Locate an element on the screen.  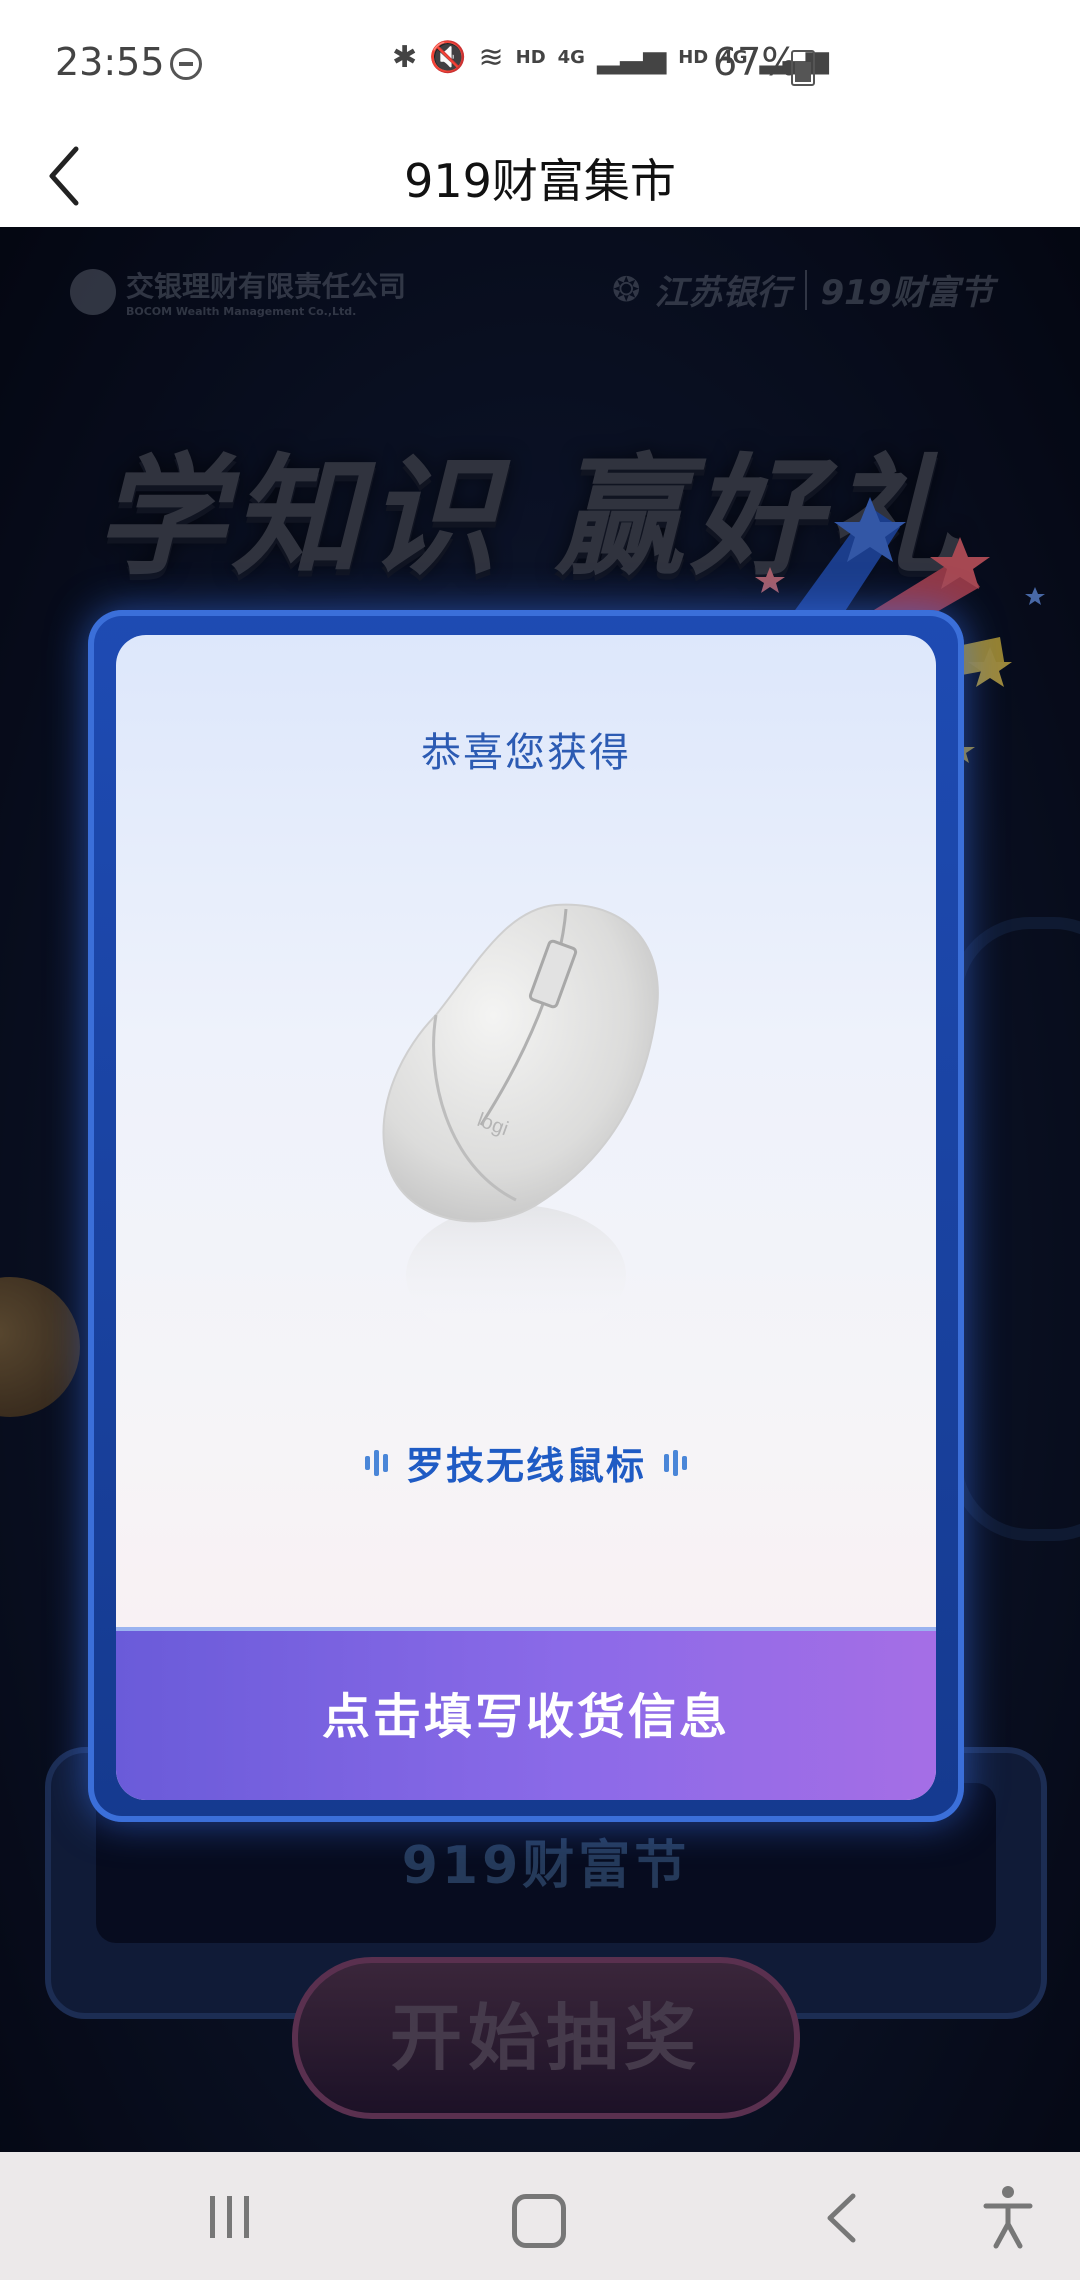
nav-bar: 919财富集市 is located at coordinates (540, 176).